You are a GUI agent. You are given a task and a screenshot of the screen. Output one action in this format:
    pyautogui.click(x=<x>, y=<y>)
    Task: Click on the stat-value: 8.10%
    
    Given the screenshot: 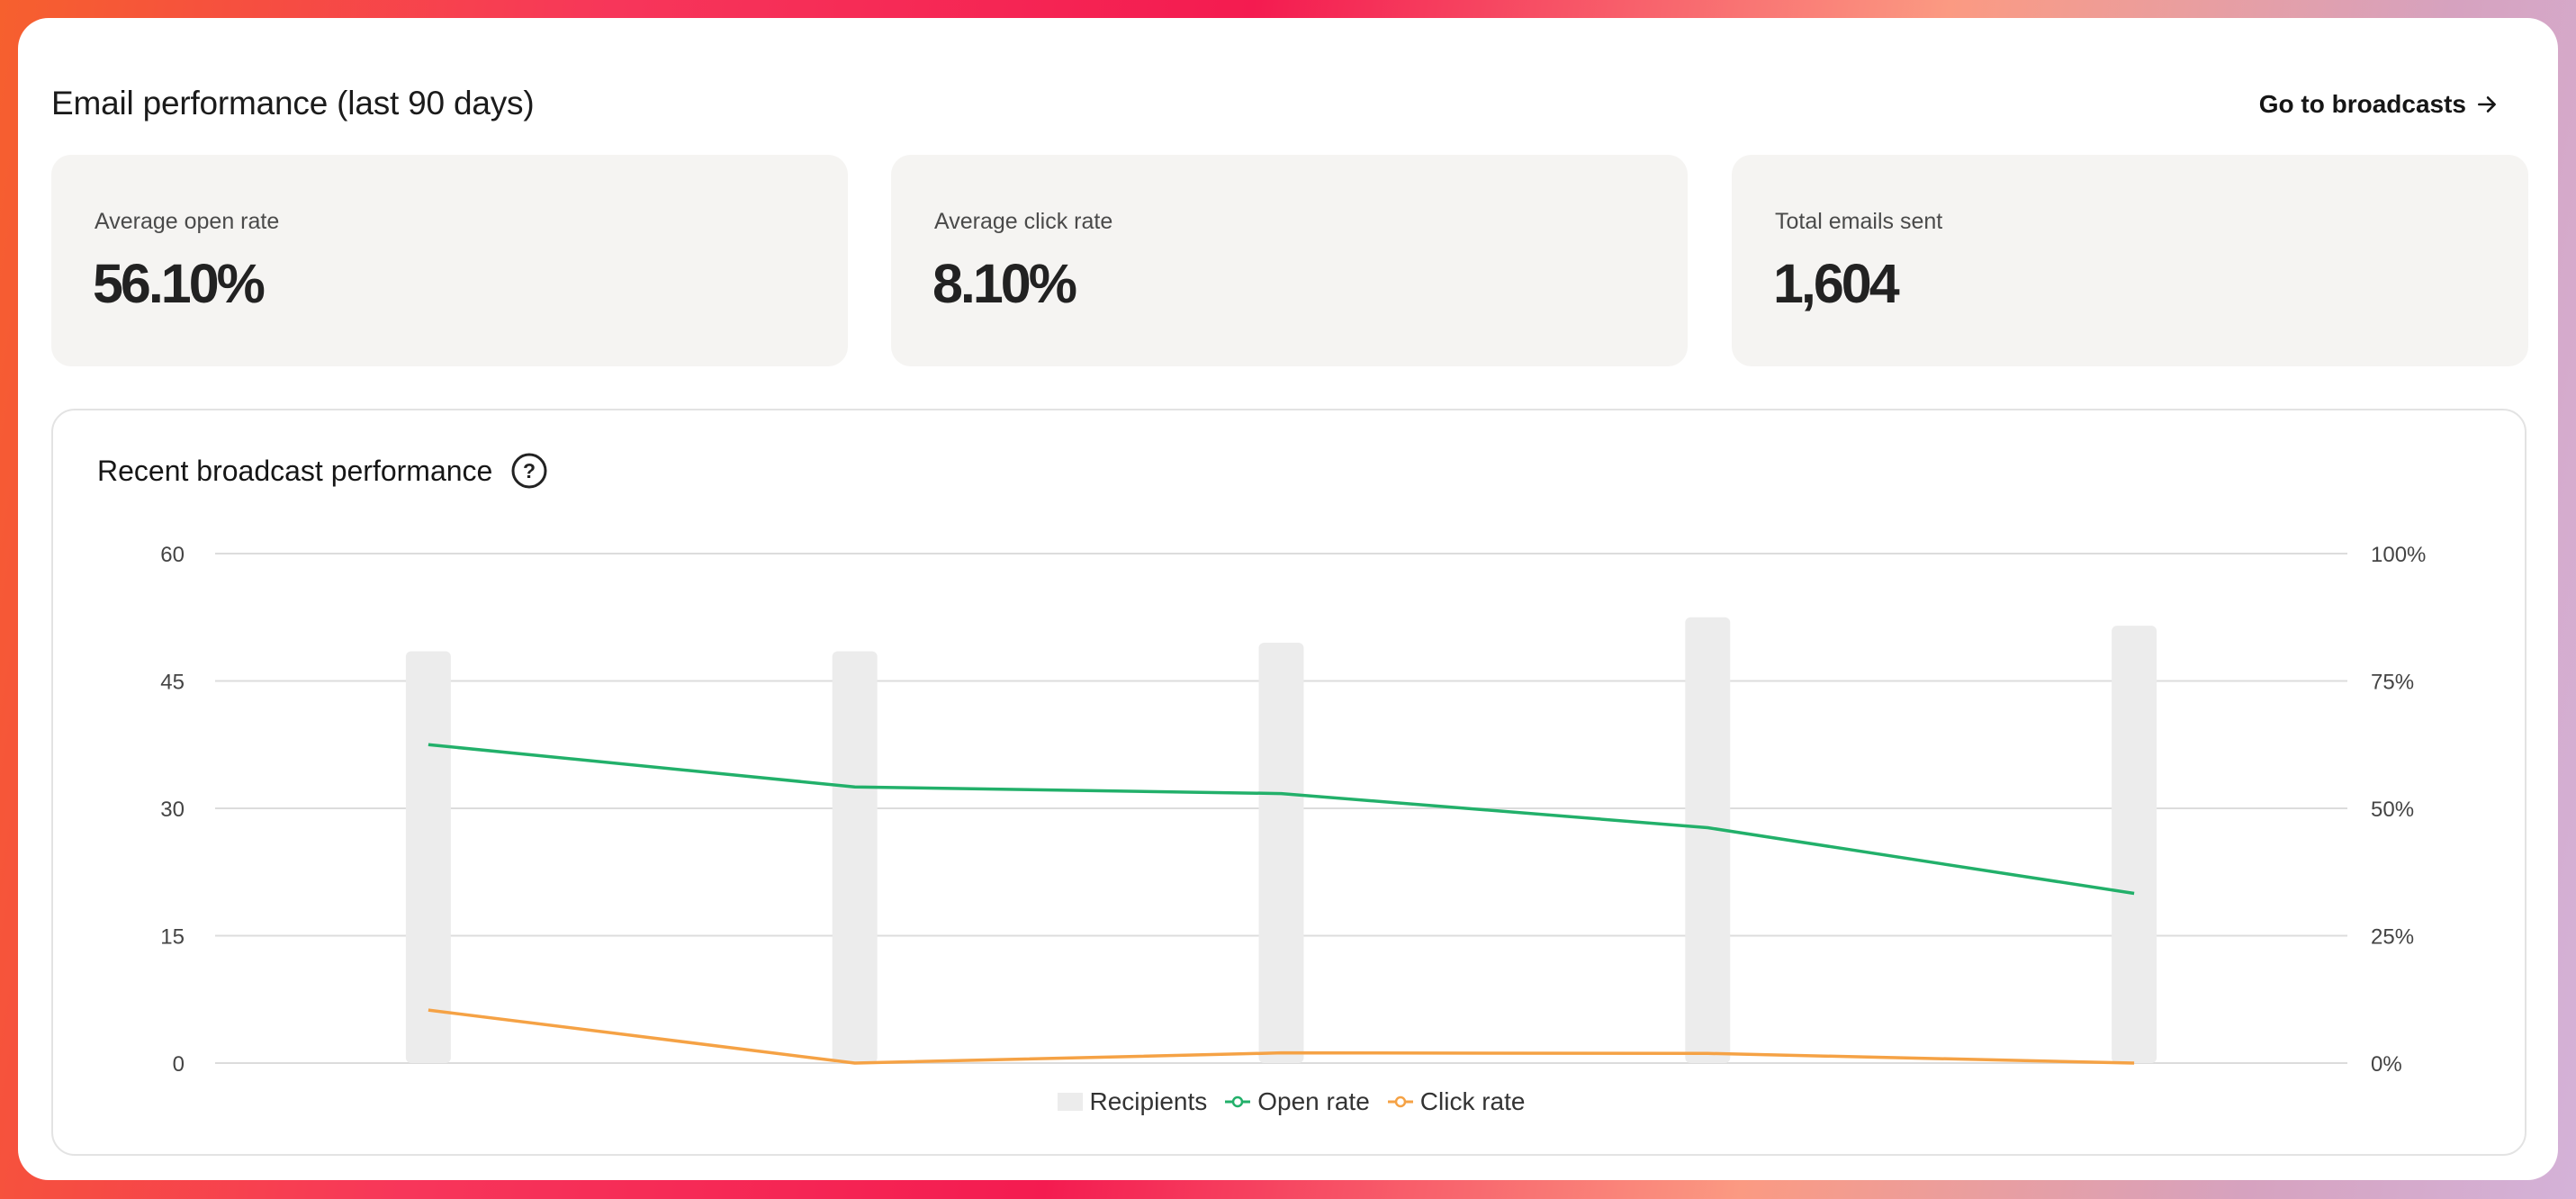 What is the action you would take?
    pyautogui.click(x=1004, y=283)
    